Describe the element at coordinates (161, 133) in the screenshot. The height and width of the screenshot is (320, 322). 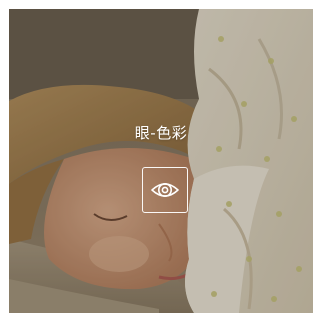
I see `card-title: 眼-色彩` at that location.